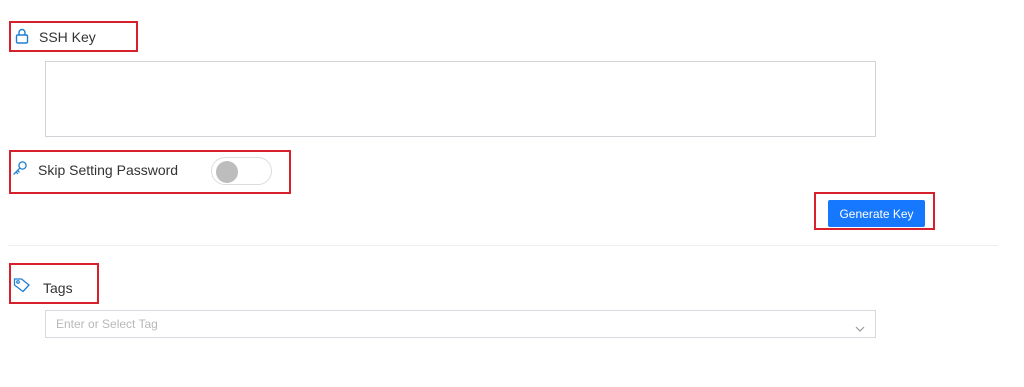 Image resolution: width=1024 pixels, height=387 pixels. Describe the element at coordinates (58, 288) in the screenshot. I see `tags-label: Tags` at that location.